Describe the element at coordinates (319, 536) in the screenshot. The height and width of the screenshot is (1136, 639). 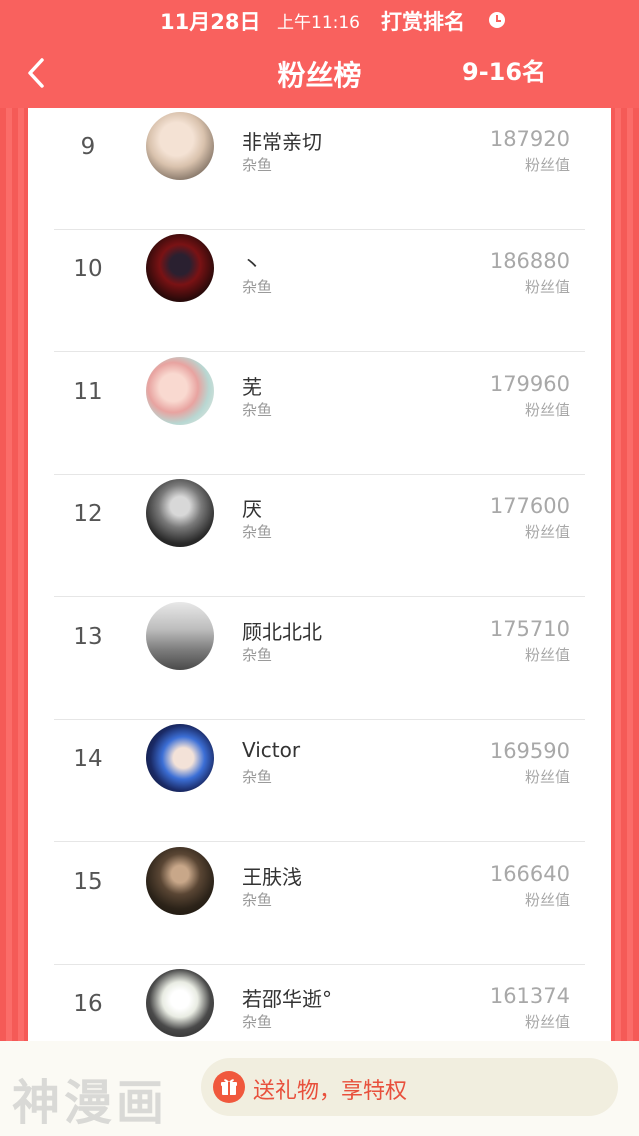
I see `ranking-row: 12 厌 杂鱼 177600 粉丝值` at that location.